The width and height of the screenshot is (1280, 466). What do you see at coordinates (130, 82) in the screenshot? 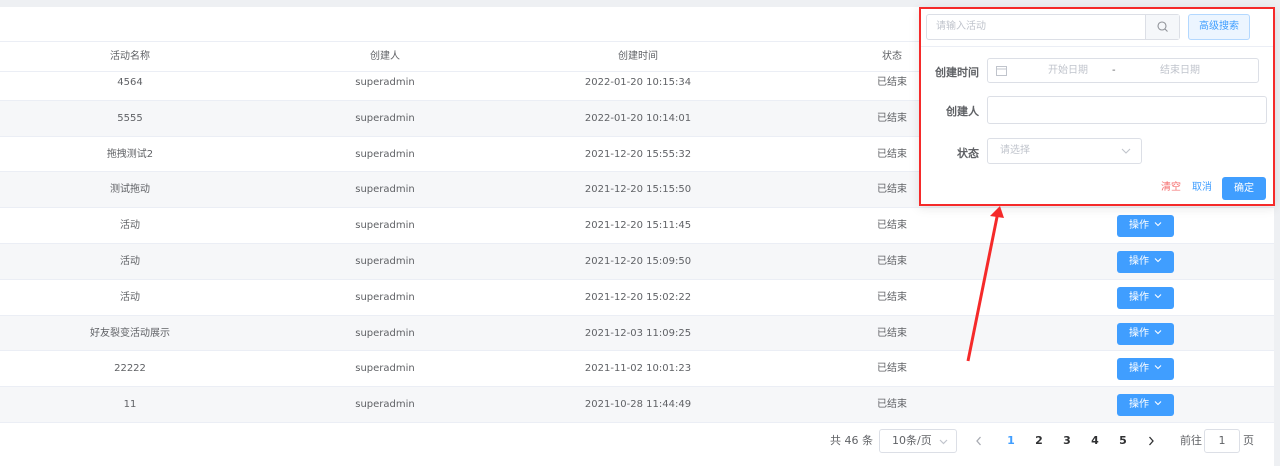
I see `activity-name-cell: 4564` at bounding box center [130, 82].